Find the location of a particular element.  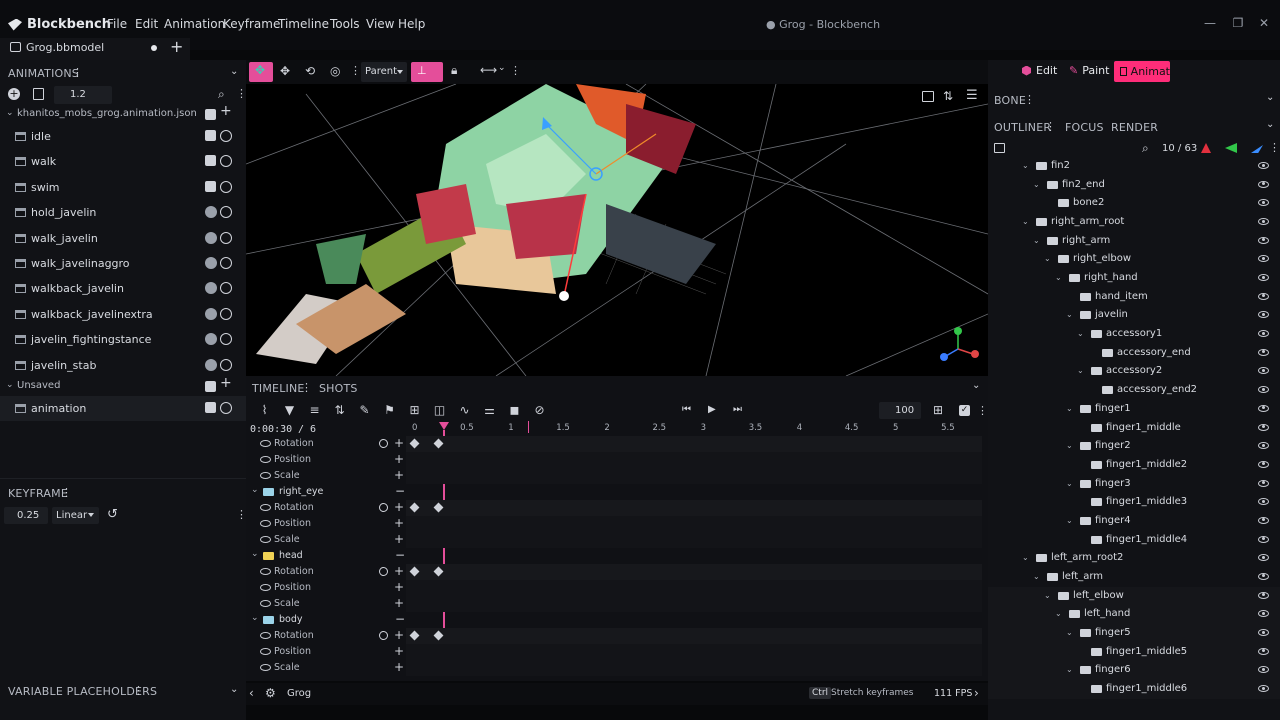

outliner-item-right_arm_root: ⌄ right_arm_root is located at coordinates (1134, 222).